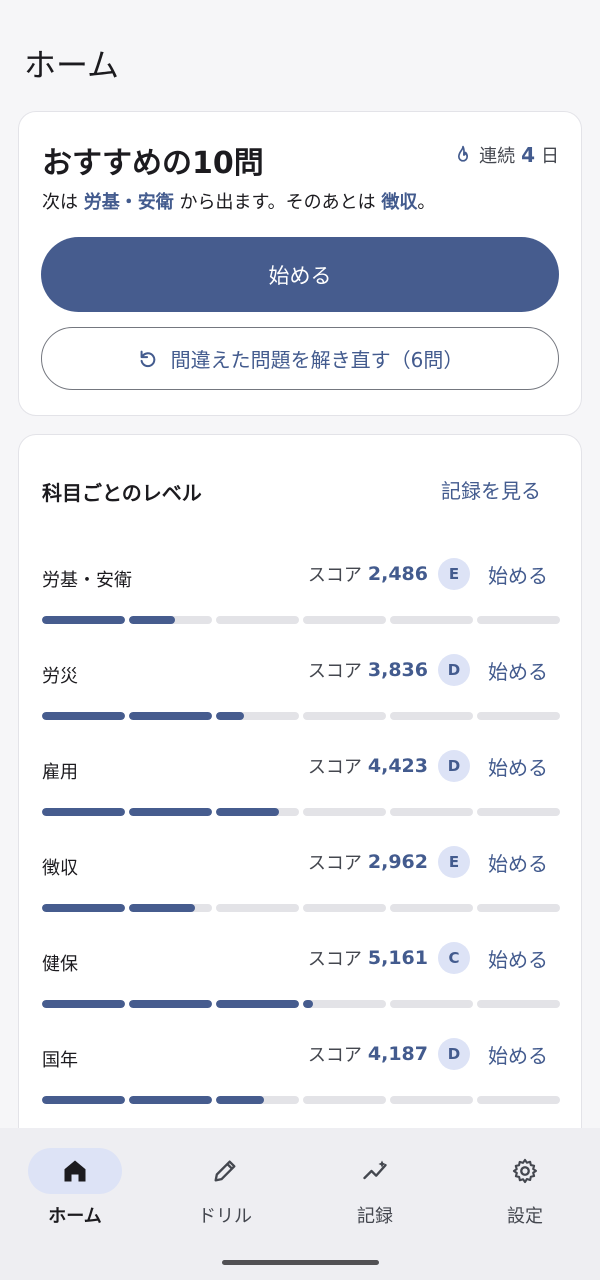 The width and height of the screenshot is (600, 1280). What do you see at coordinates (397, 766) in the screenshot?
I see `score-value: 4,423` at bounding box center [397, 766].